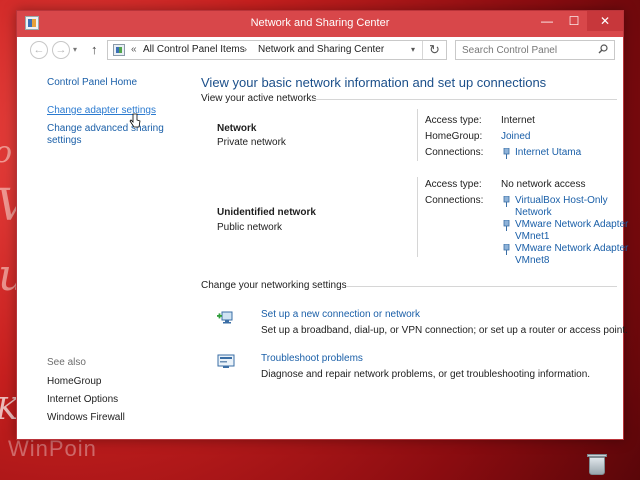 The image size is (640, 480). I want to click on connection-internet-utama-link: Internet Utama, so click(566, 153).